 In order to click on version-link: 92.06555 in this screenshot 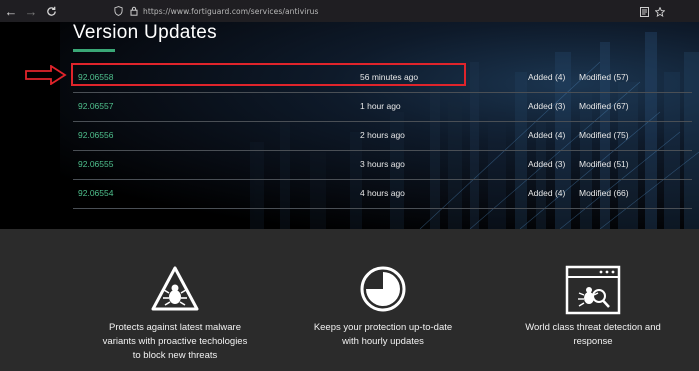, I will do `click(95, 164)`.